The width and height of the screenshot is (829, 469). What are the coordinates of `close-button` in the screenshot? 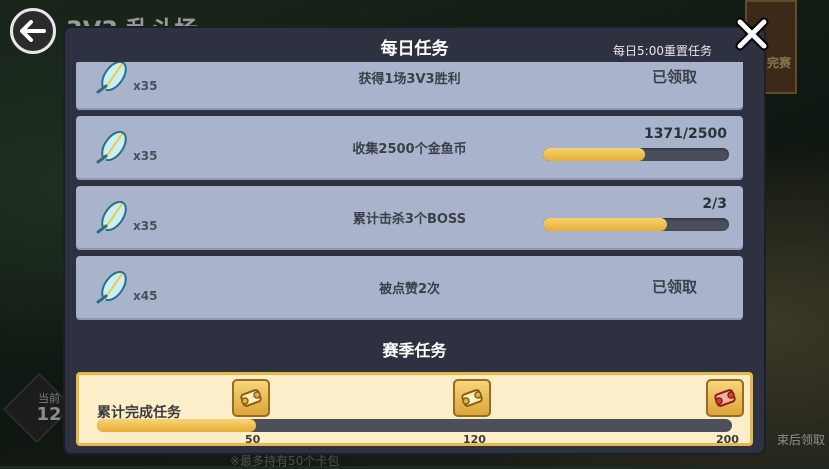 It's located at (752, 36).